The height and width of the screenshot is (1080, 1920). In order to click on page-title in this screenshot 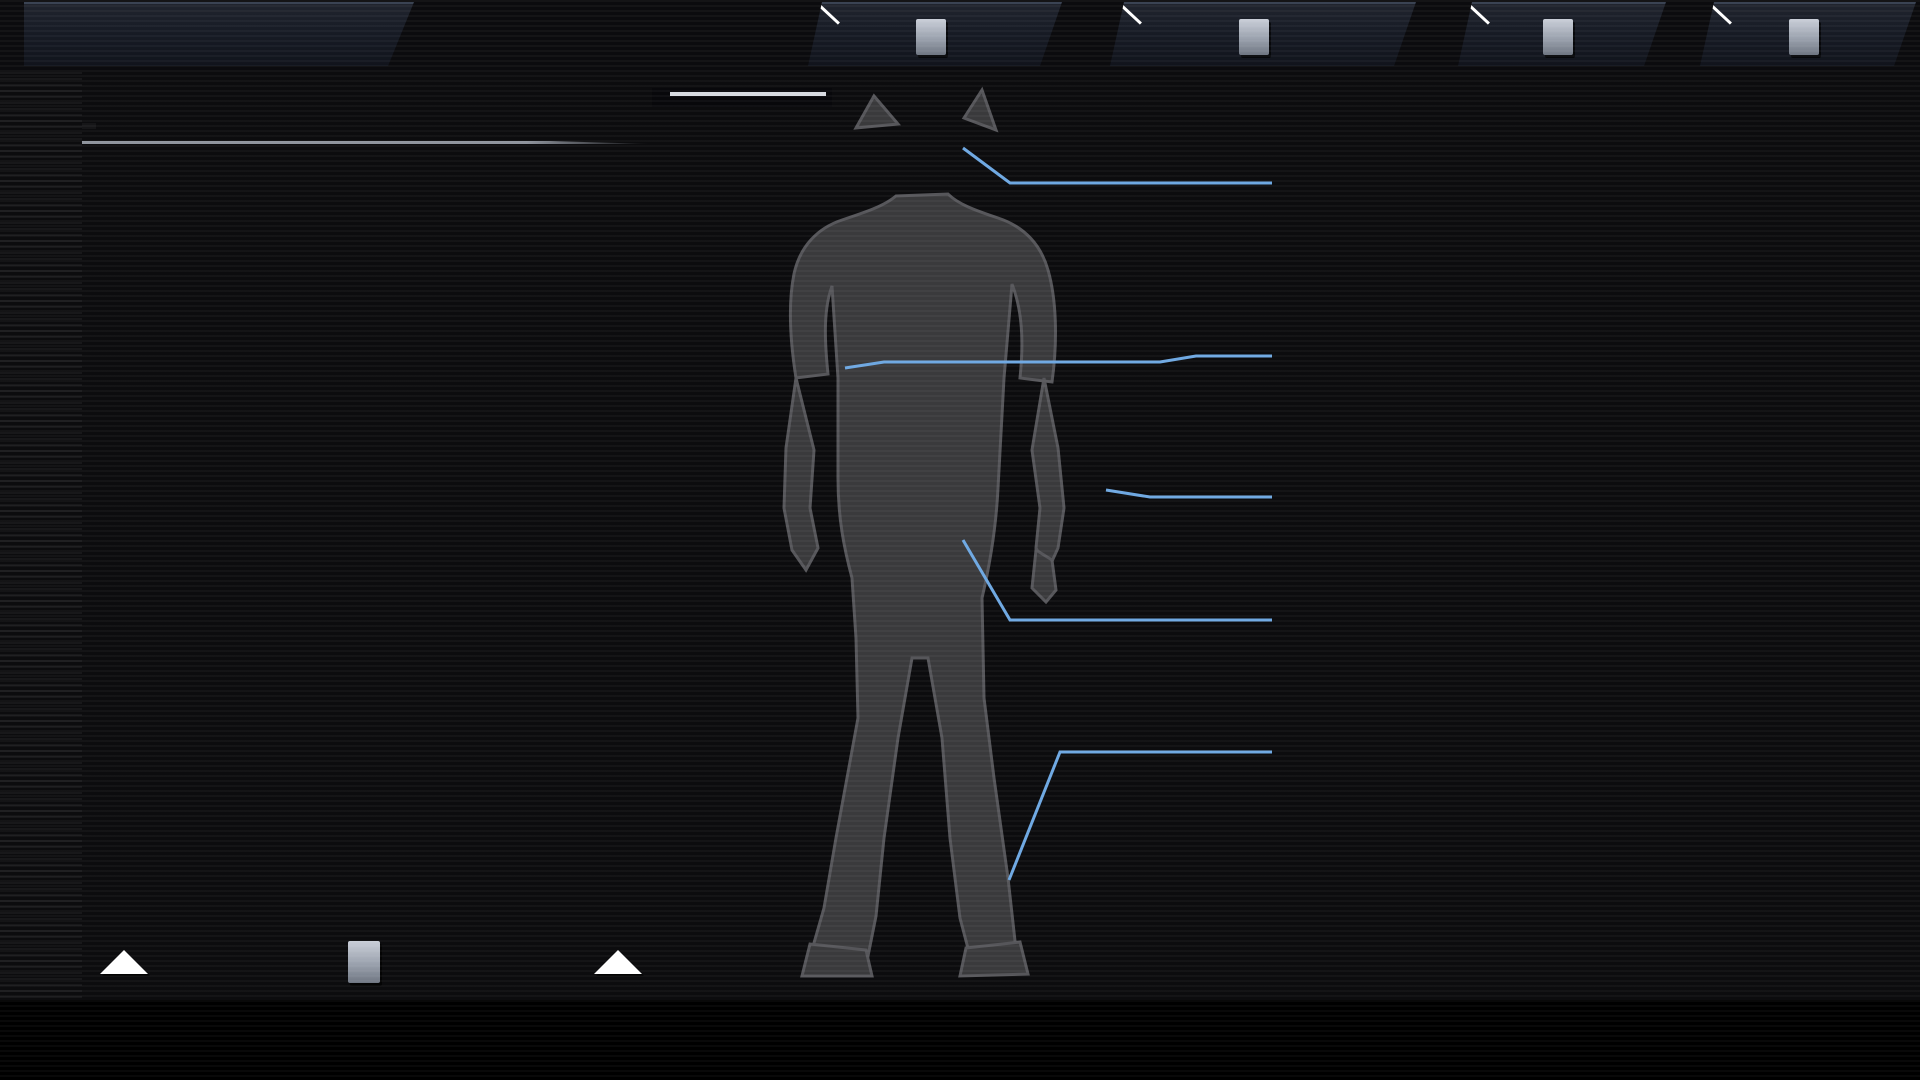, I will do `click(219, 34)`.